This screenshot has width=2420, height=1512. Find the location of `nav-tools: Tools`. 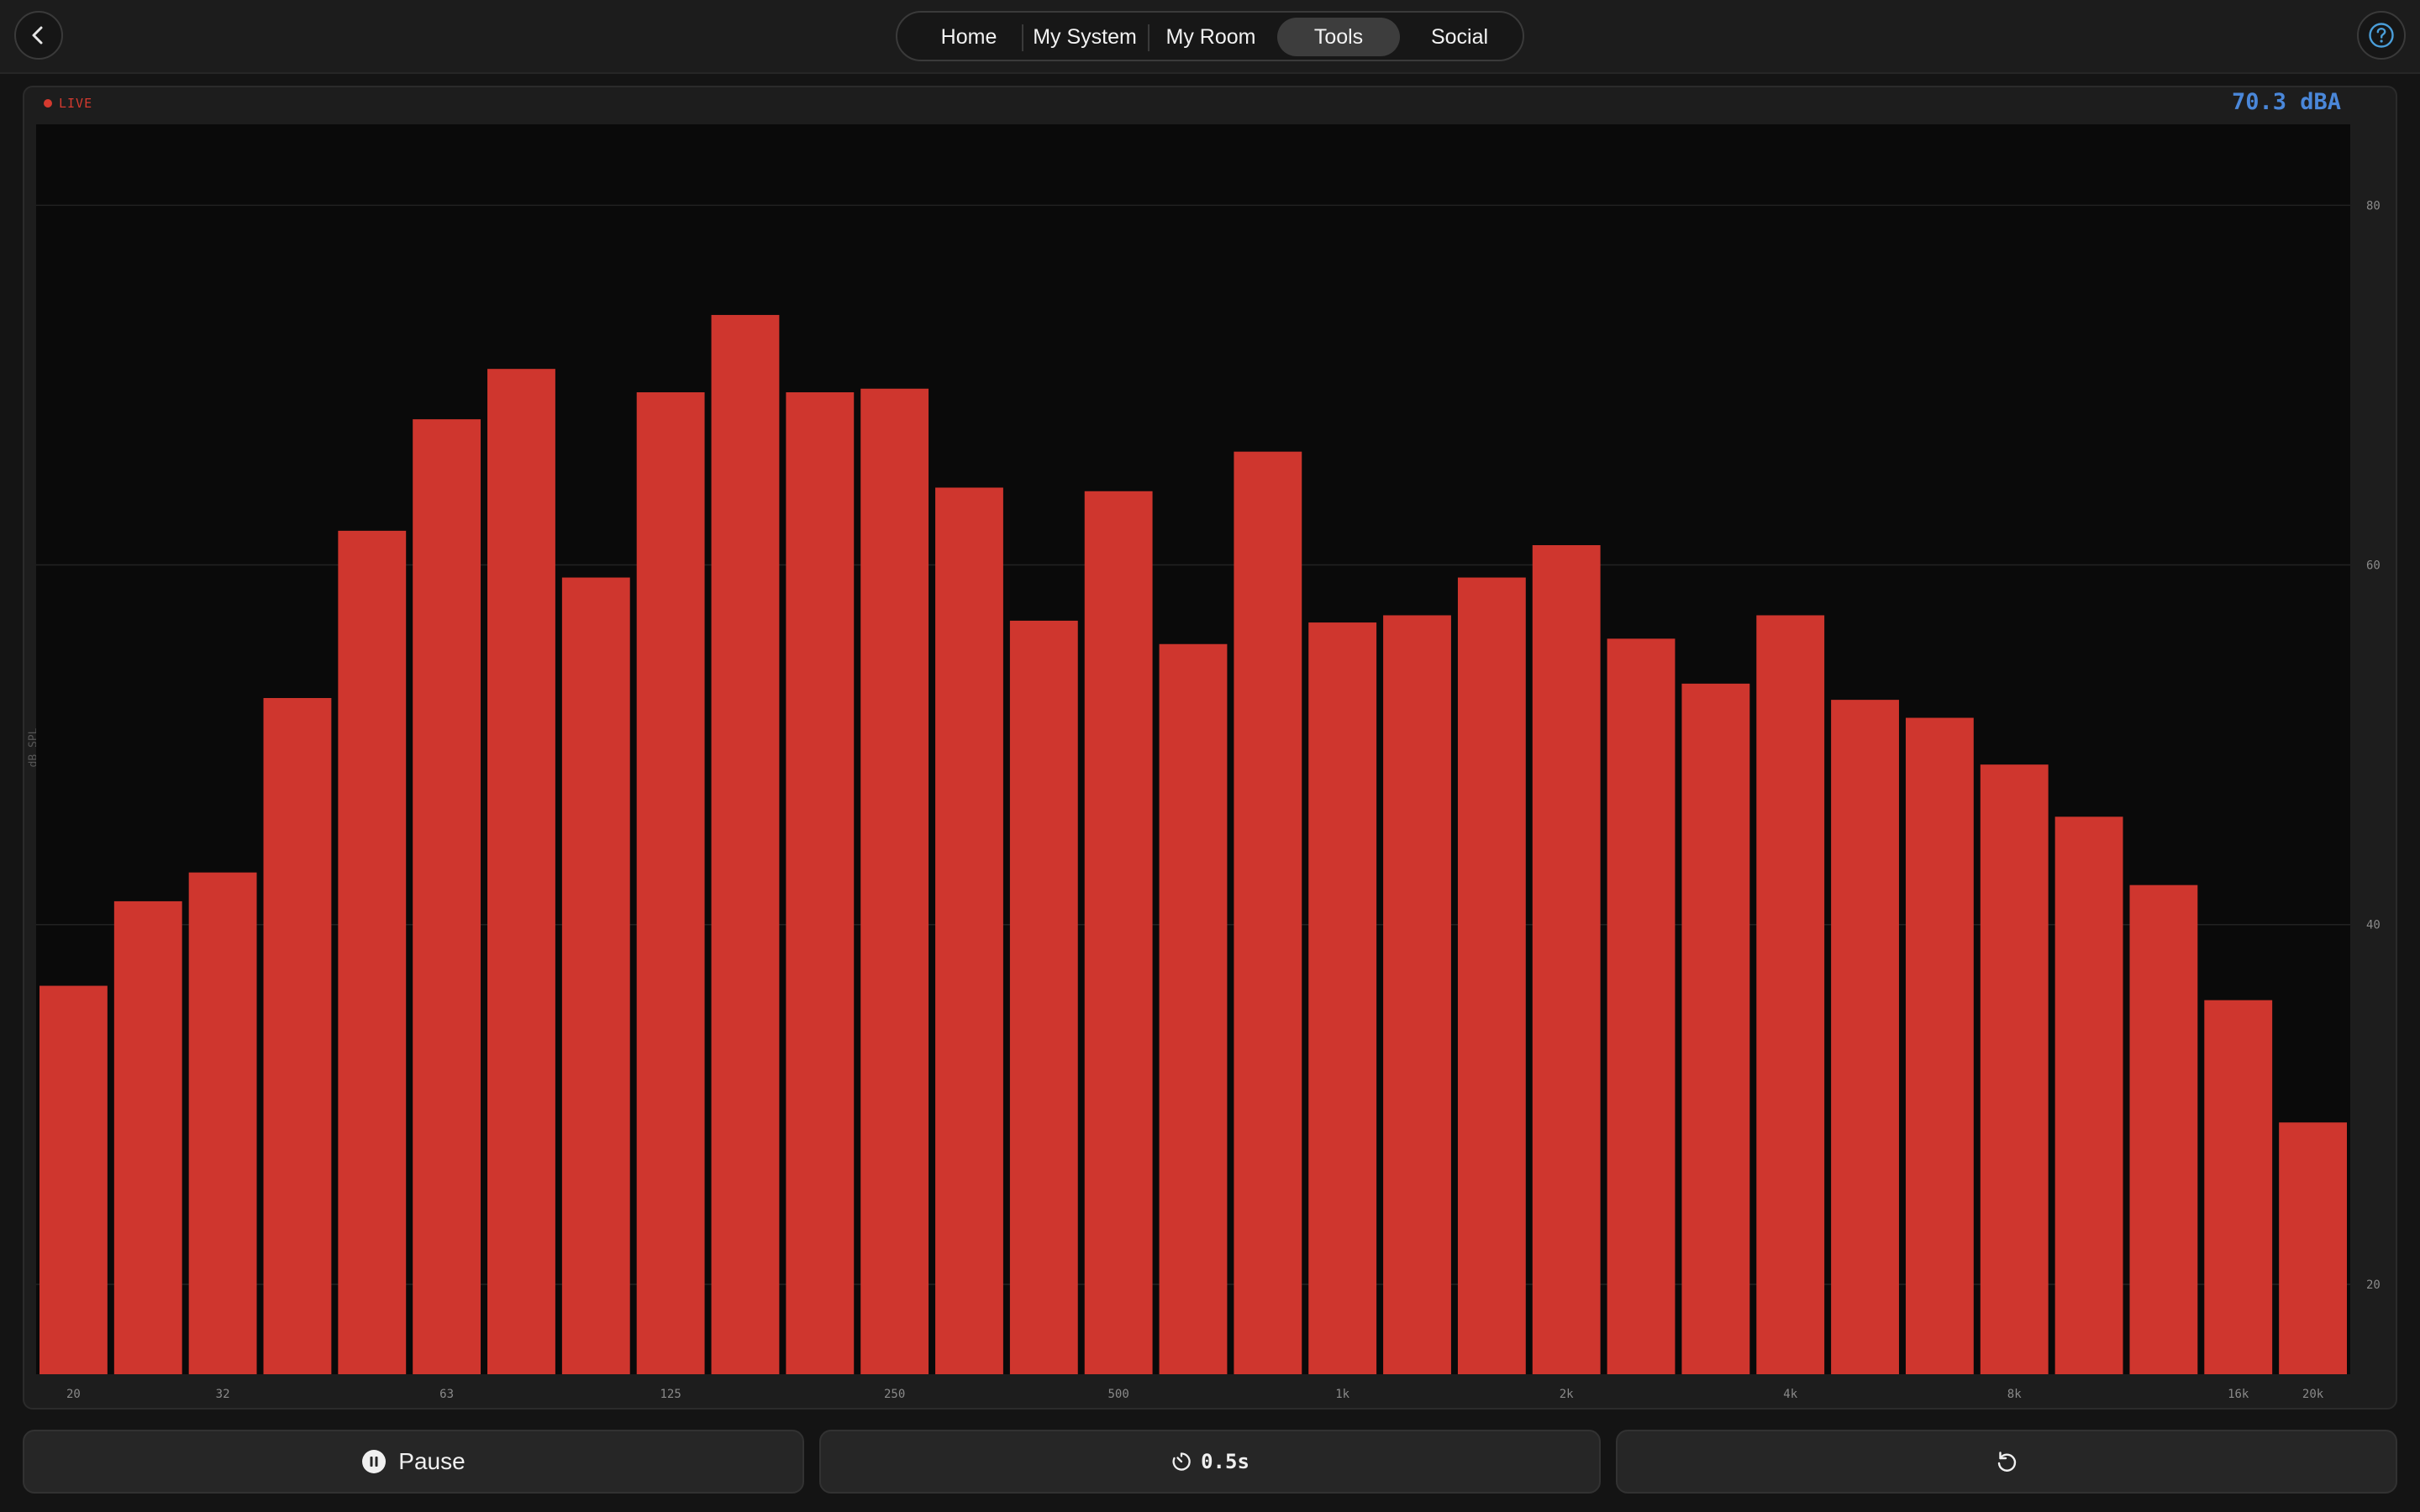

nav-tools: Tools is located at coordinates (1338, 37).